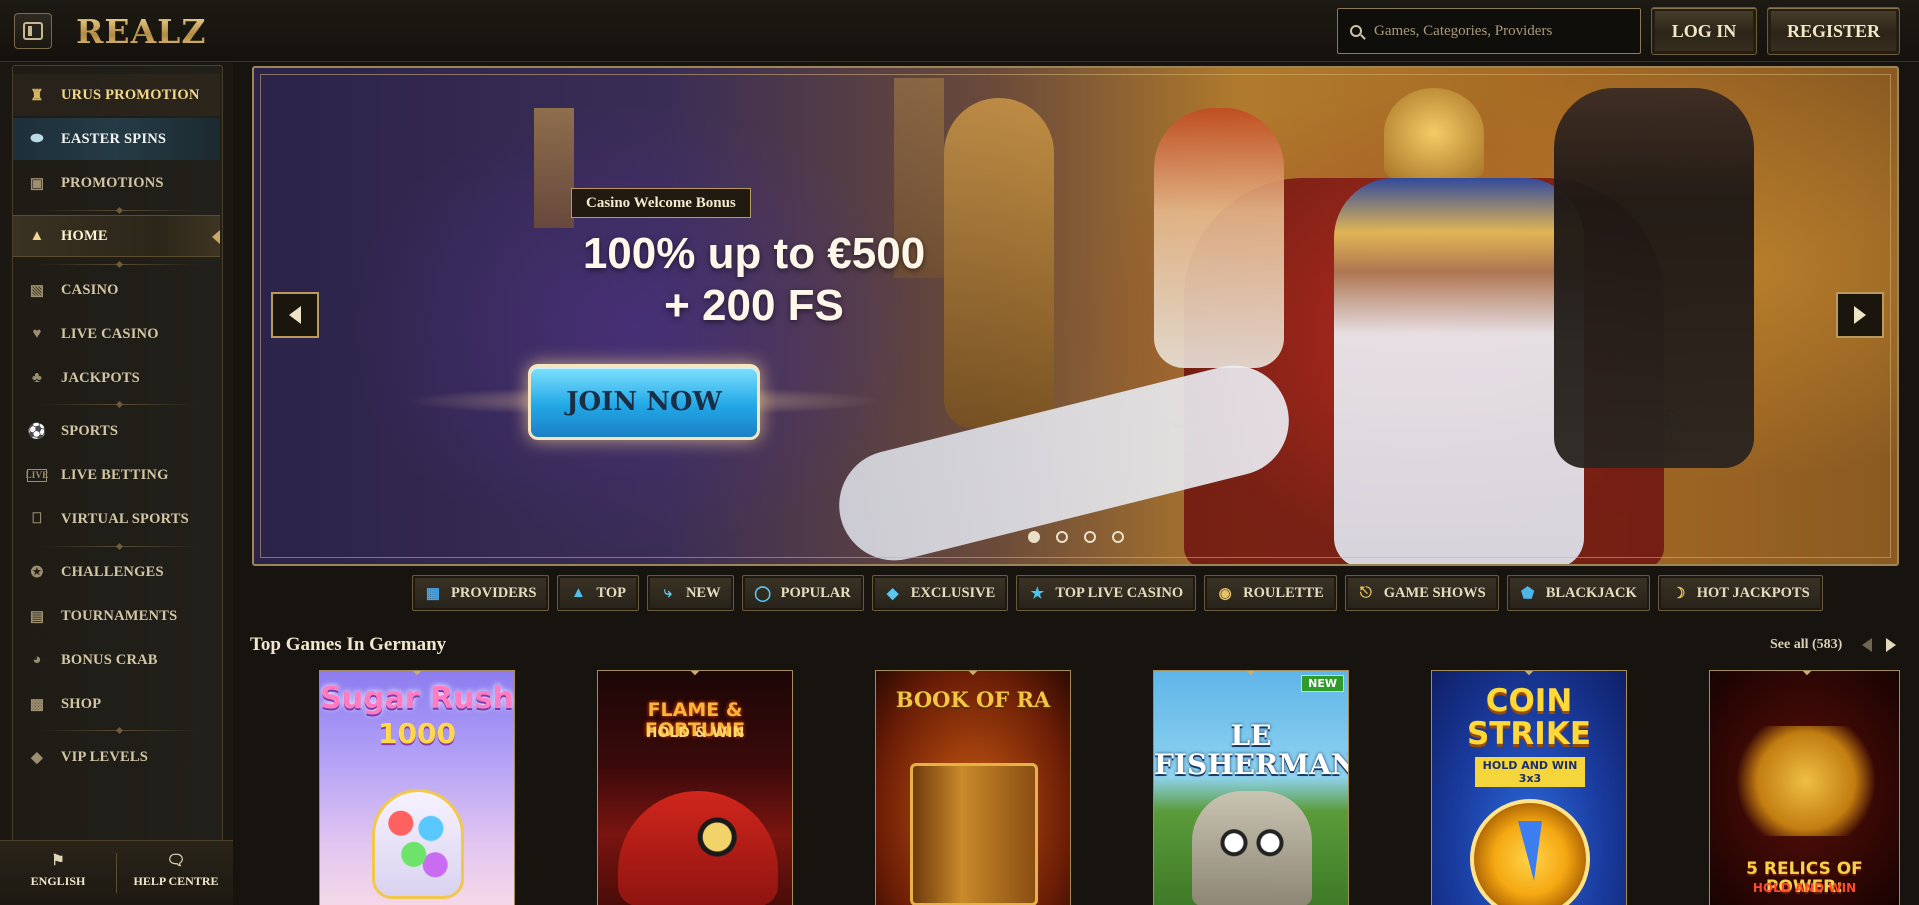 The width and height of the screenshot is (1919, 905). I want to click on games-prev-button, so click(1867, 645).